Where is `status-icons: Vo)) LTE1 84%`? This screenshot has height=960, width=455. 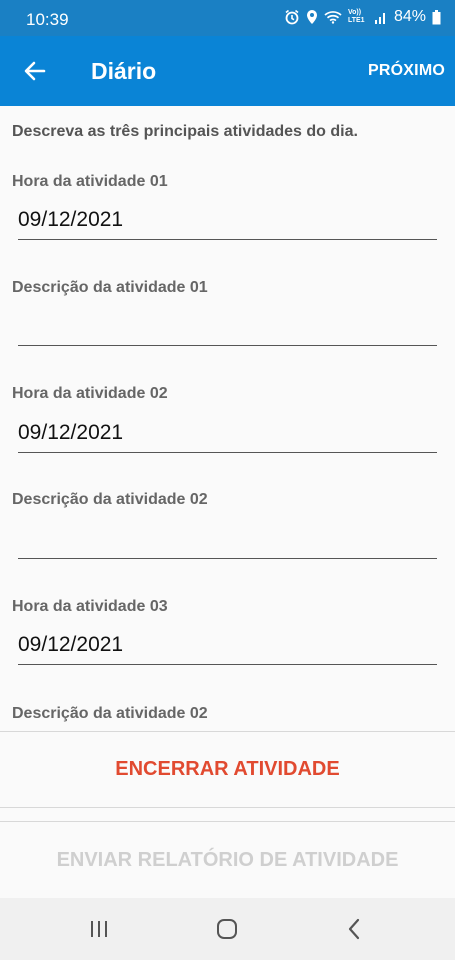
status-icons: Vo)) LTE1 84% is located at coordinates (362, 17).